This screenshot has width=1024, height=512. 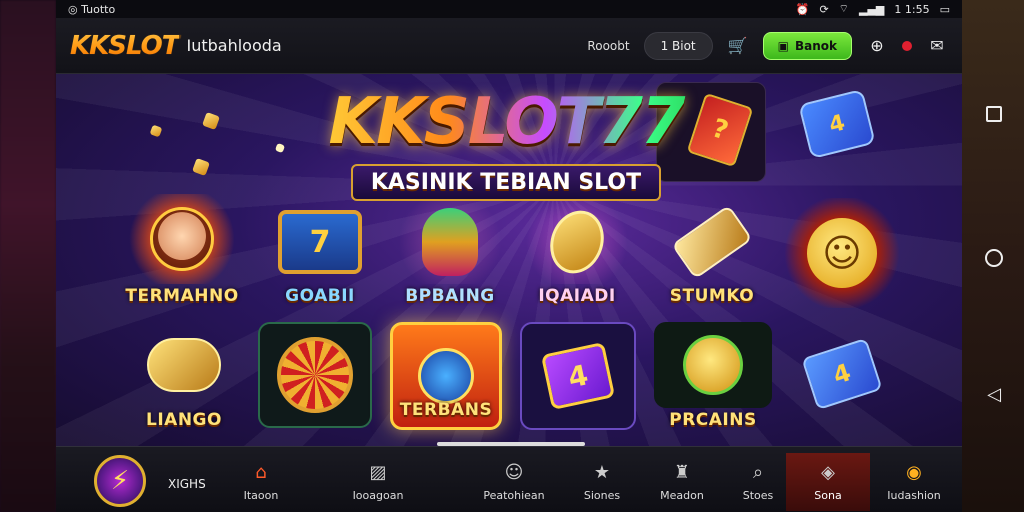 I want to click on tile-label: TERBANS, so click(x=446, y=410).